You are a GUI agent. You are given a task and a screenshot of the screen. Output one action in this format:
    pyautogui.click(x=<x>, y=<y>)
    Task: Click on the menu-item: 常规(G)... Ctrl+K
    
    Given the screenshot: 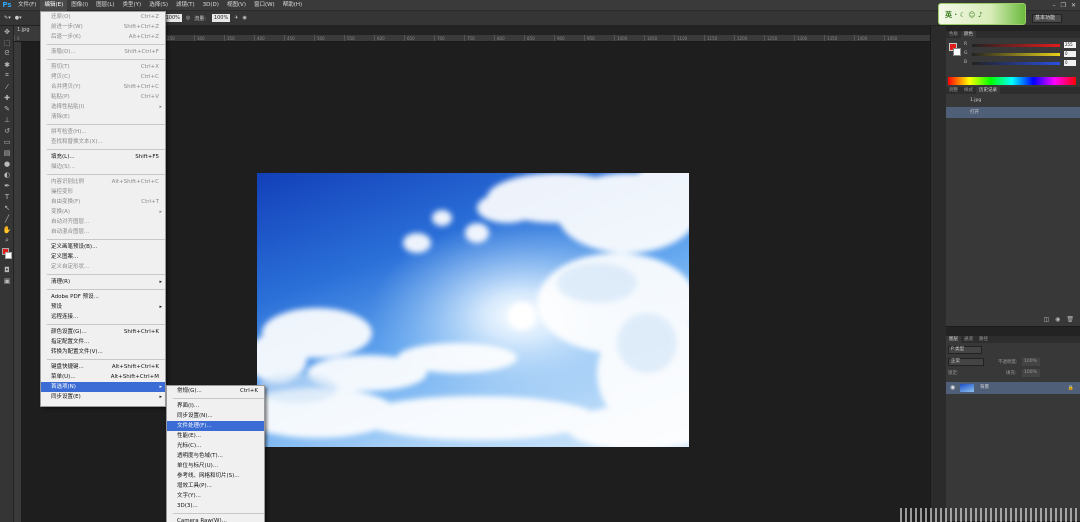 What is the action you would take?
    pyautogui.click(x=215, y=391)
    